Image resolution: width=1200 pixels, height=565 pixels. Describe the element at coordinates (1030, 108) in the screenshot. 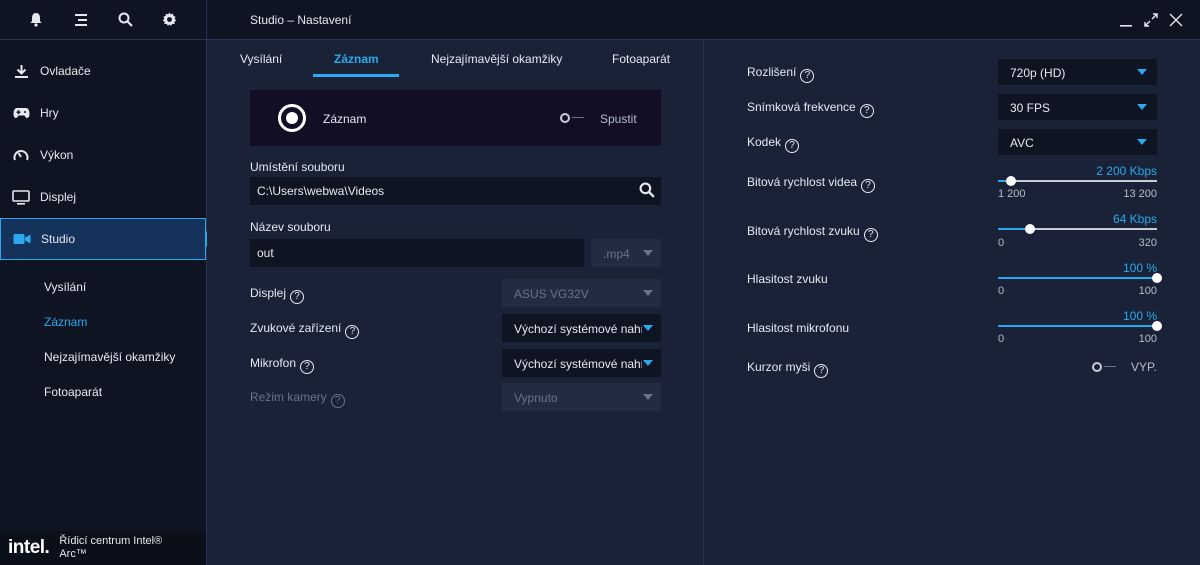

I see `framerate-value: 30 FPS` at that location.